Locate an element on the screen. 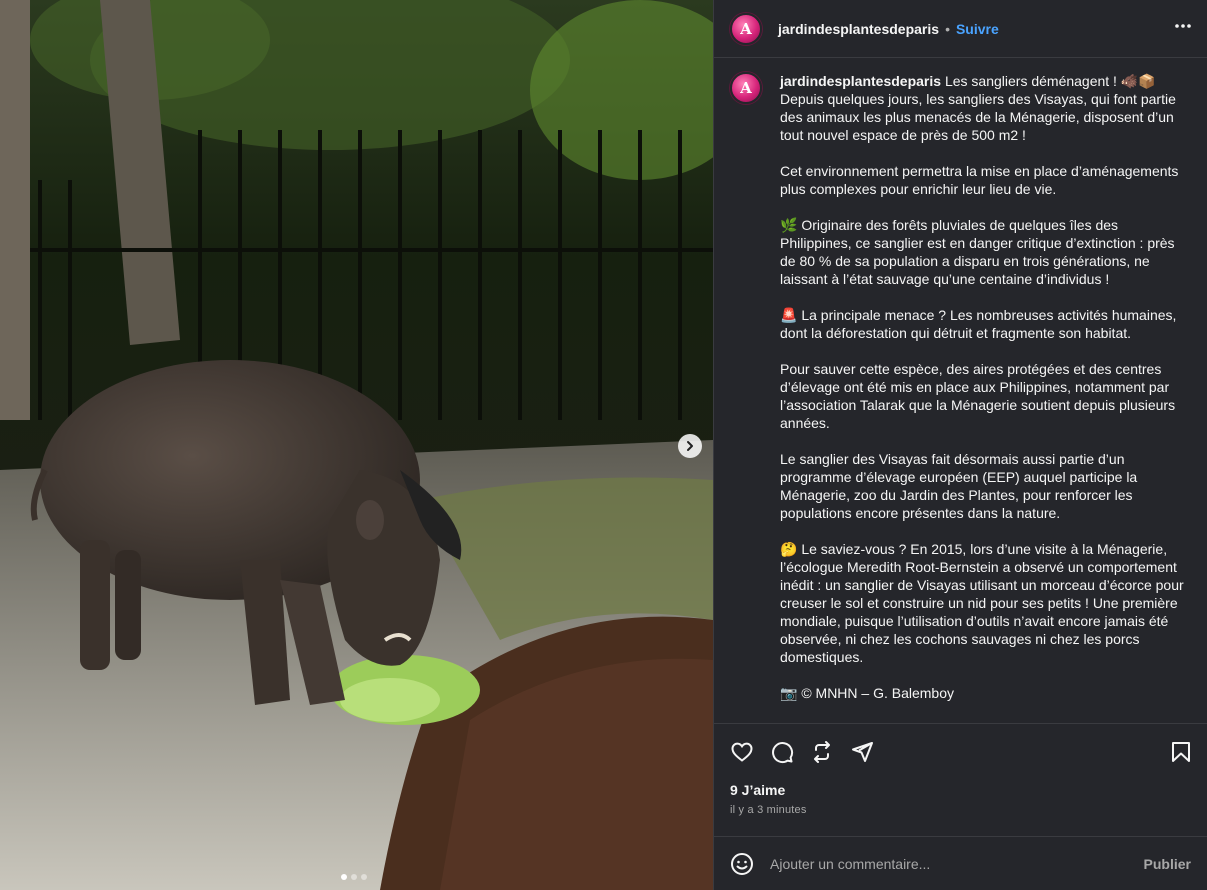  more-horizontal-icon is located at coordinates (1183, 26).